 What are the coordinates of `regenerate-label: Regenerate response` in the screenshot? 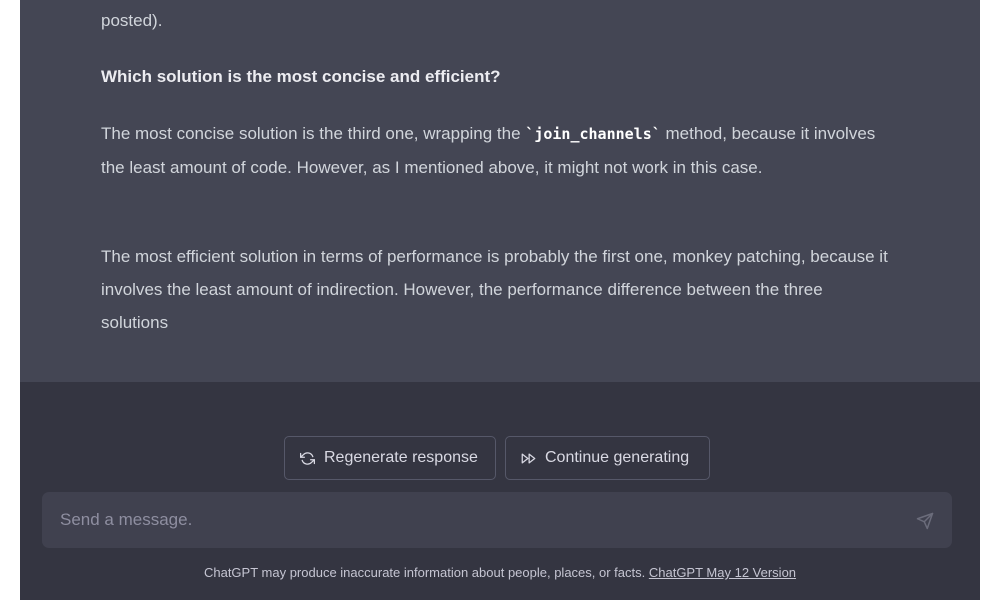 It's located at (401, 457).